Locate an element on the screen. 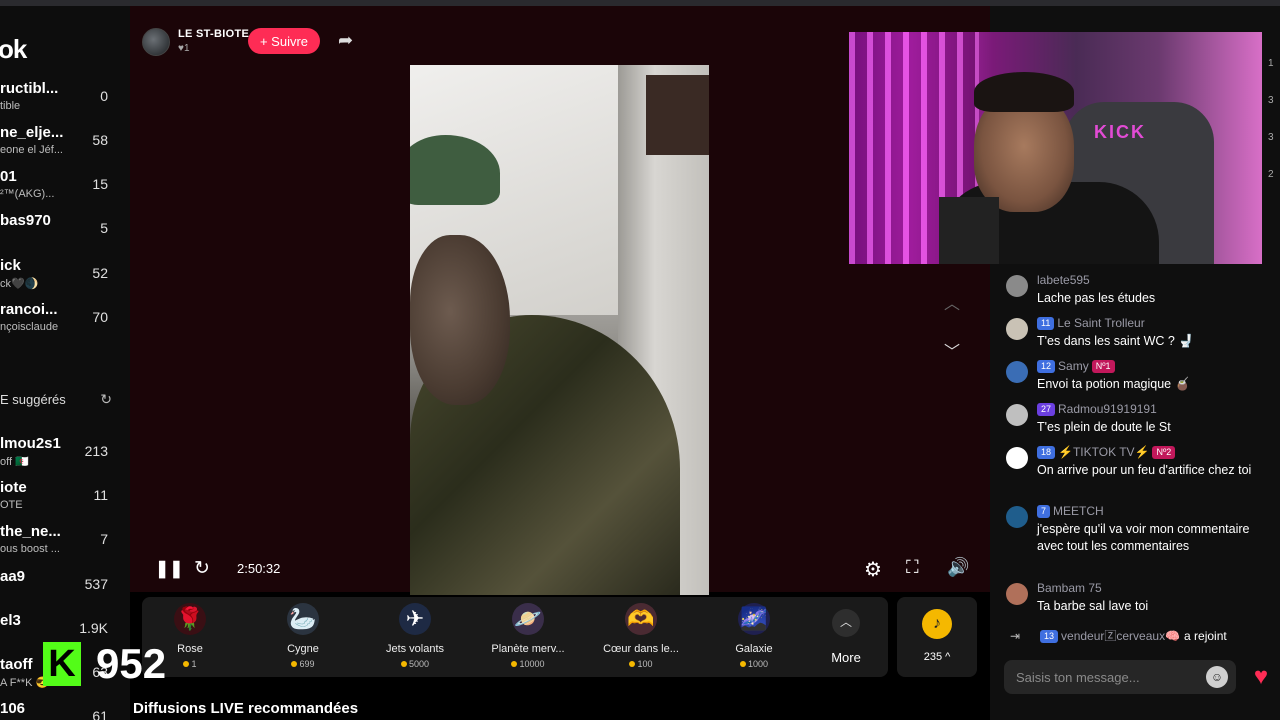 Image resolution: width=1280 pixels, height=720 pixels. suggested-account: lmou2s1 off 🇩🇿 213 is located at coordinates (60, 455).